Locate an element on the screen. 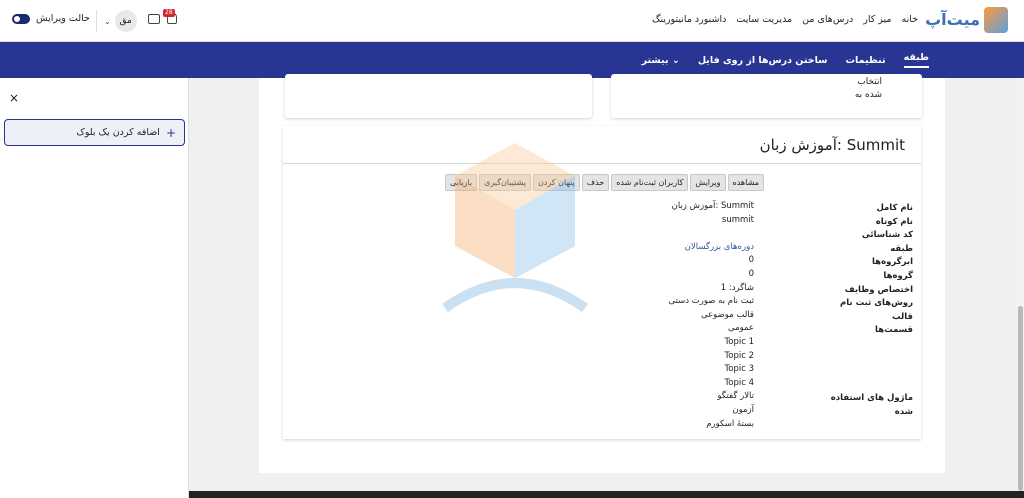  scrollbar is located at coordinates (1020, 284).